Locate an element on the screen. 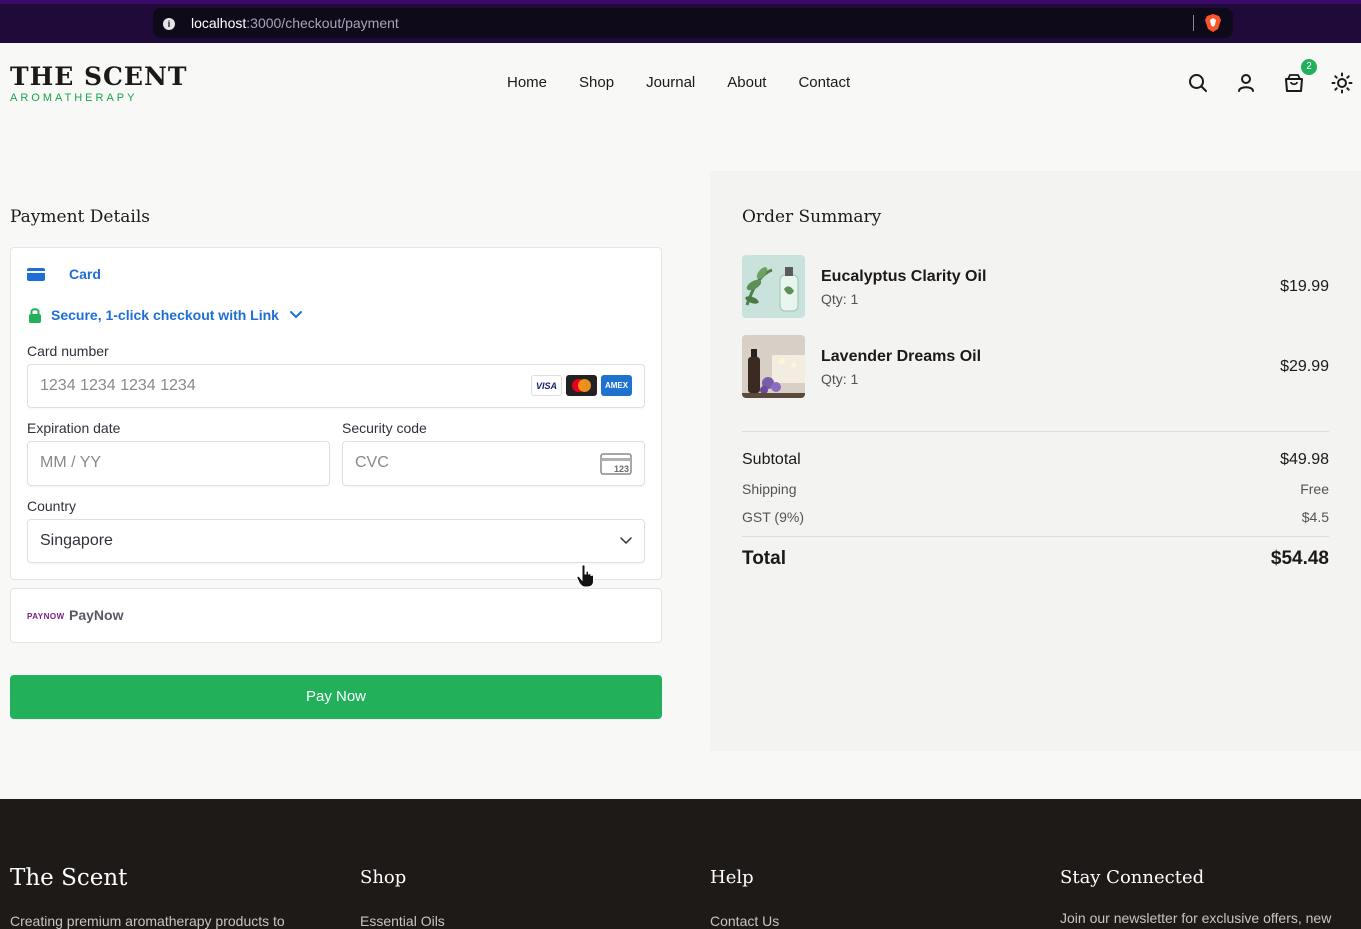 The width and height of the screenshot is (1361, 929). nav-journal: Journal is located at coordinates (670, 82).